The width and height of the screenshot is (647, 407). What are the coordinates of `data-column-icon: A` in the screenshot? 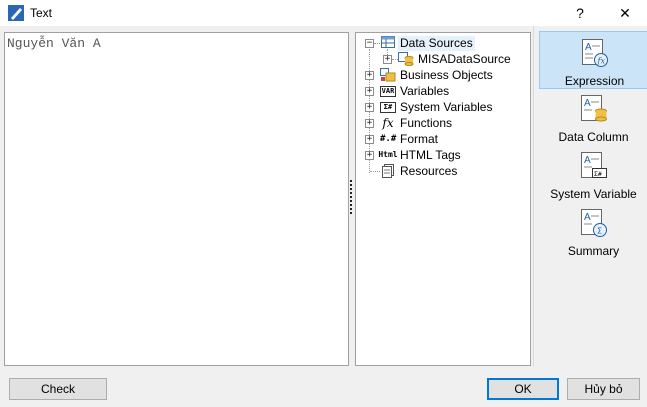 It's located at (594, 109).